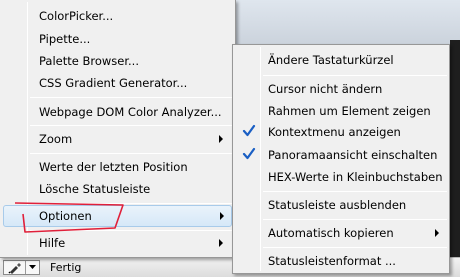 Image resolution: width=460 pixels, height=277 pixels. I want to click on menu-item-label: Kontextmenu anzeigen, so click(334, 132).